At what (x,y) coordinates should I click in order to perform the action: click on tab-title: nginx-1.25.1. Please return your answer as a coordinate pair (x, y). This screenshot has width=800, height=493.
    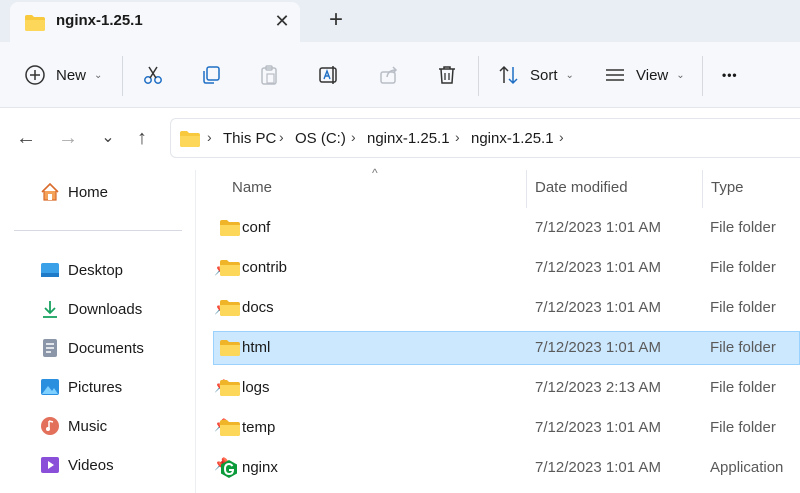
    Looking at the image, I should click on (99, 20).